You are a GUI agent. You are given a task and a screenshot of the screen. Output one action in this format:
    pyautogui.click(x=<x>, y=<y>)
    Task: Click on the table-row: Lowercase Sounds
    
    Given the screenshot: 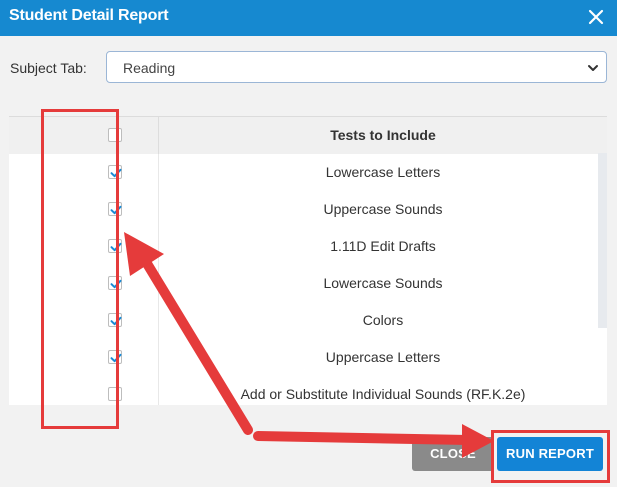 What is the action you would take?
    pyautogui.click(x=304, y=284)
    